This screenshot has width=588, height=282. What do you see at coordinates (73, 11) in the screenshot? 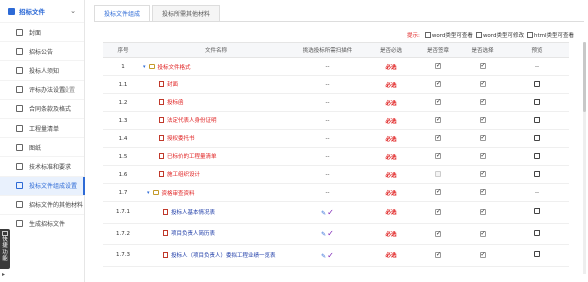
I see `chevron-down-icon: ⌄` at bounding box center [73, 11].